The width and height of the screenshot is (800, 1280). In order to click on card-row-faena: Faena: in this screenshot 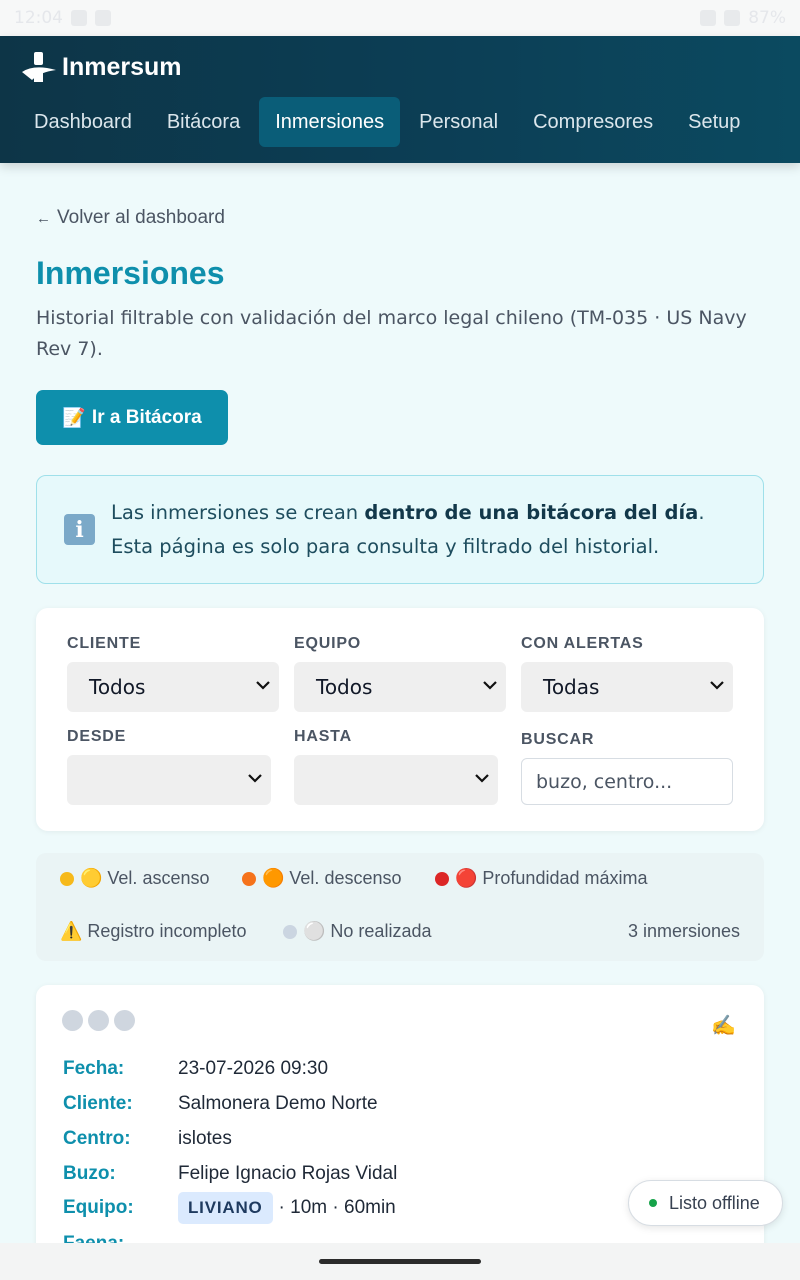, I will do `click(120, 1238)`.